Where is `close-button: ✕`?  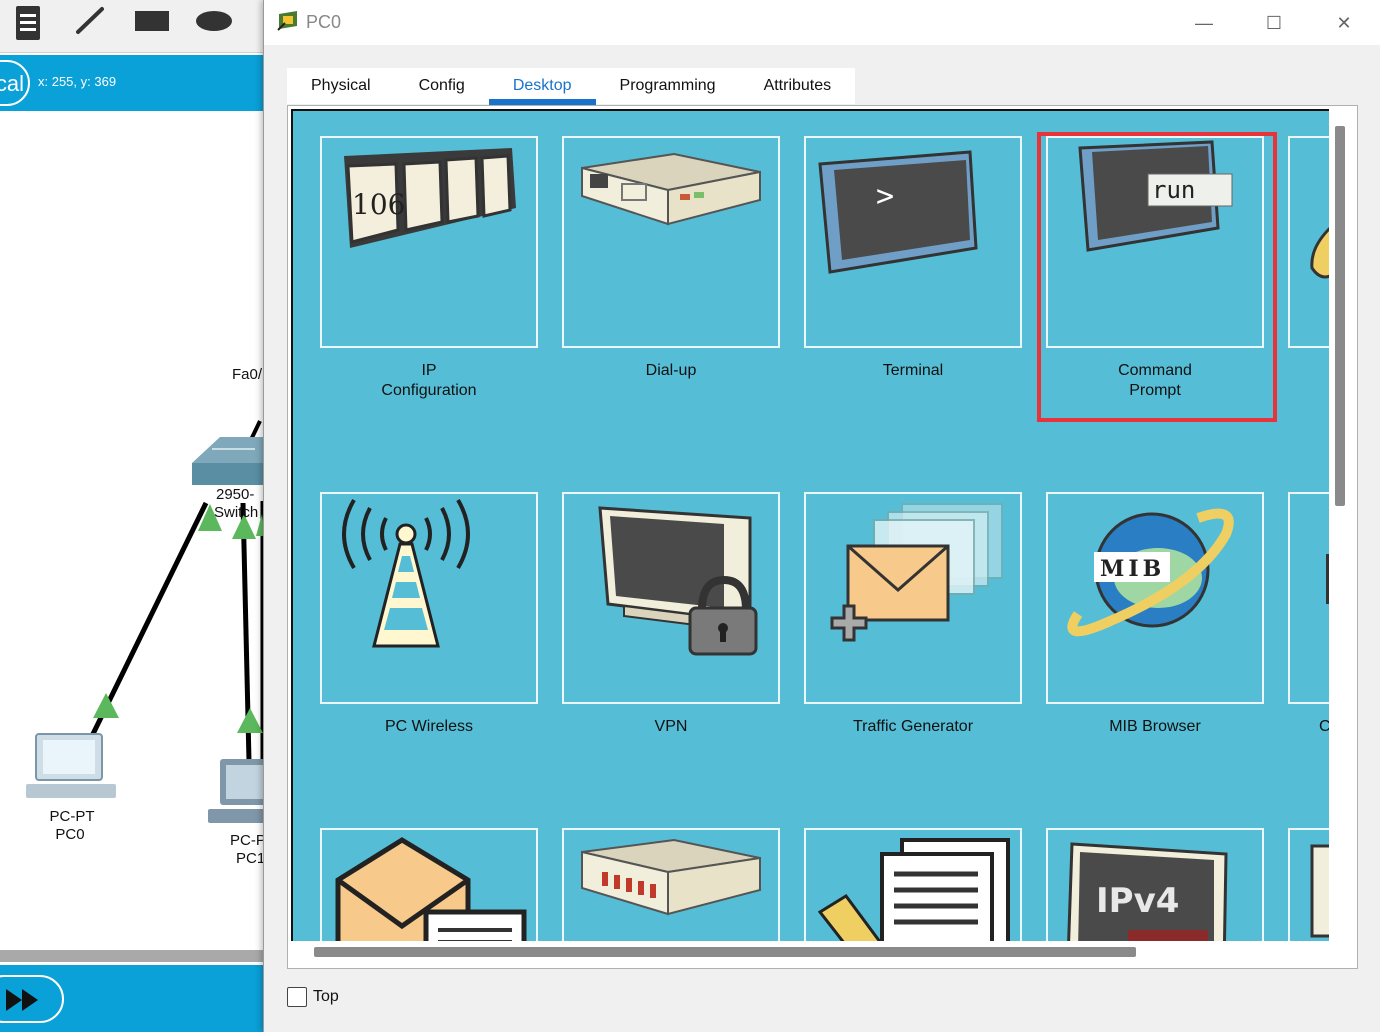 close-button: ✕ is located at coordinates (1344, 23).